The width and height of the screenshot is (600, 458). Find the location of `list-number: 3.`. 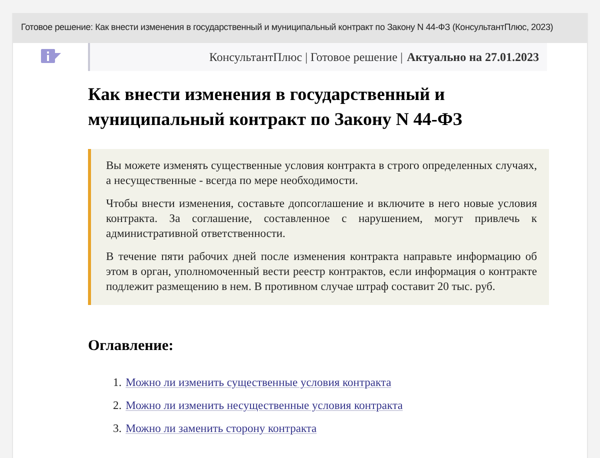

list-number: 3. is located at coordinates (117, 429).